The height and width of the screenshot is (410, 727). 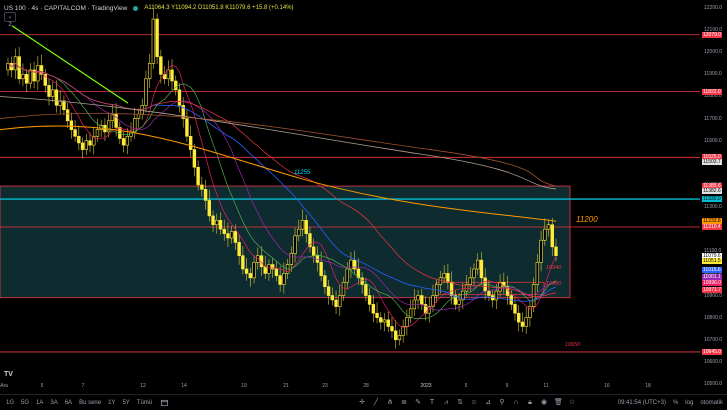 What do you see at coordinates (712, 226) in the screenshot?
I see `price-badge: 11210.4` at bounding box center [712, 226].